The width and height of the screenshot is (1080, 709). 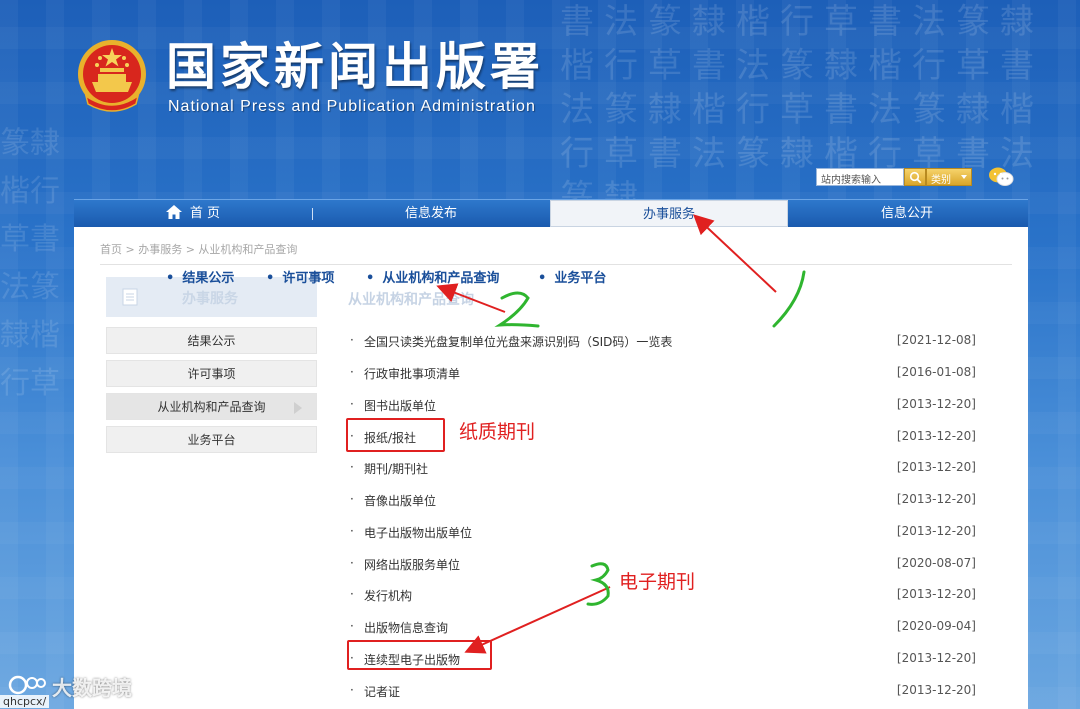 What do you see at coordinates (92, 688) in the screenshot?
I see `watermark-brand: 大数跨境` at bounding box center [92, 688].